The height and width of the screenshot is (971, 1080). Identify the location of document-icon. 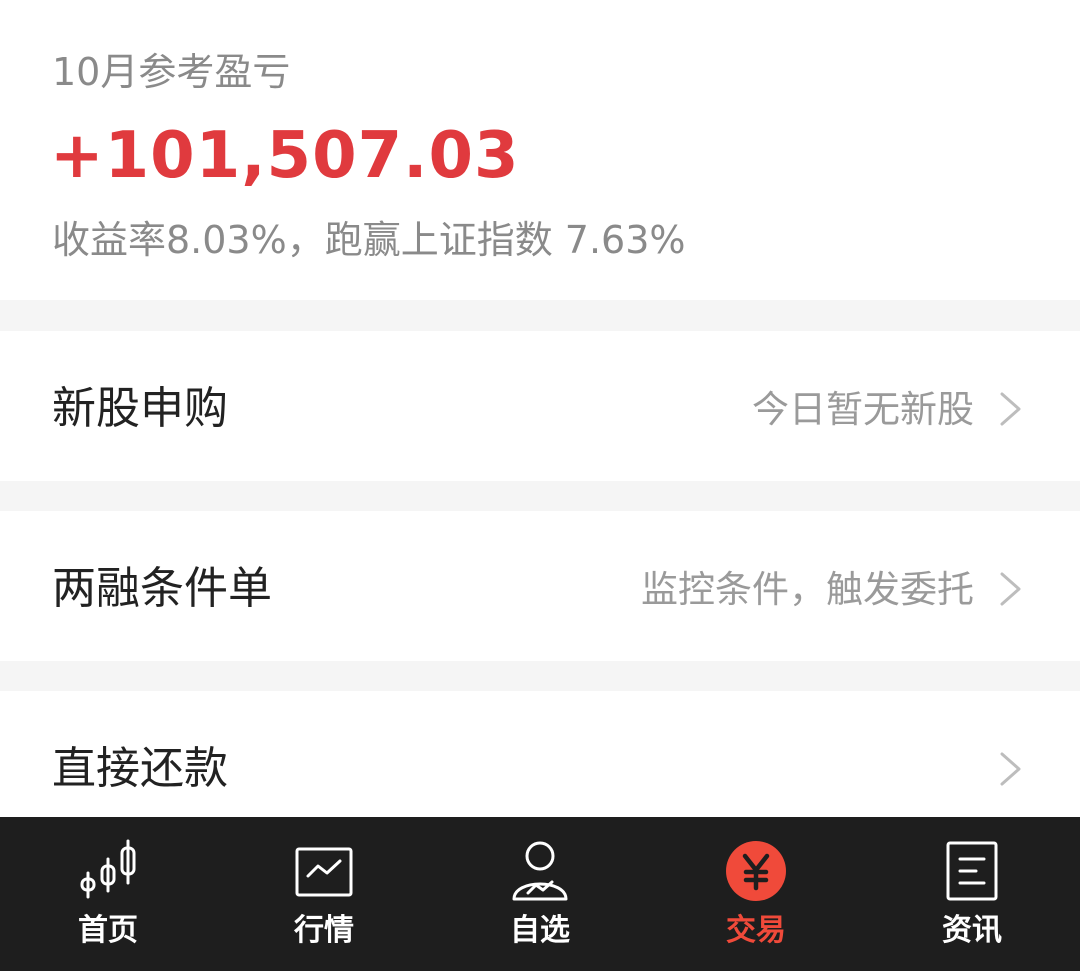
(972, 871).